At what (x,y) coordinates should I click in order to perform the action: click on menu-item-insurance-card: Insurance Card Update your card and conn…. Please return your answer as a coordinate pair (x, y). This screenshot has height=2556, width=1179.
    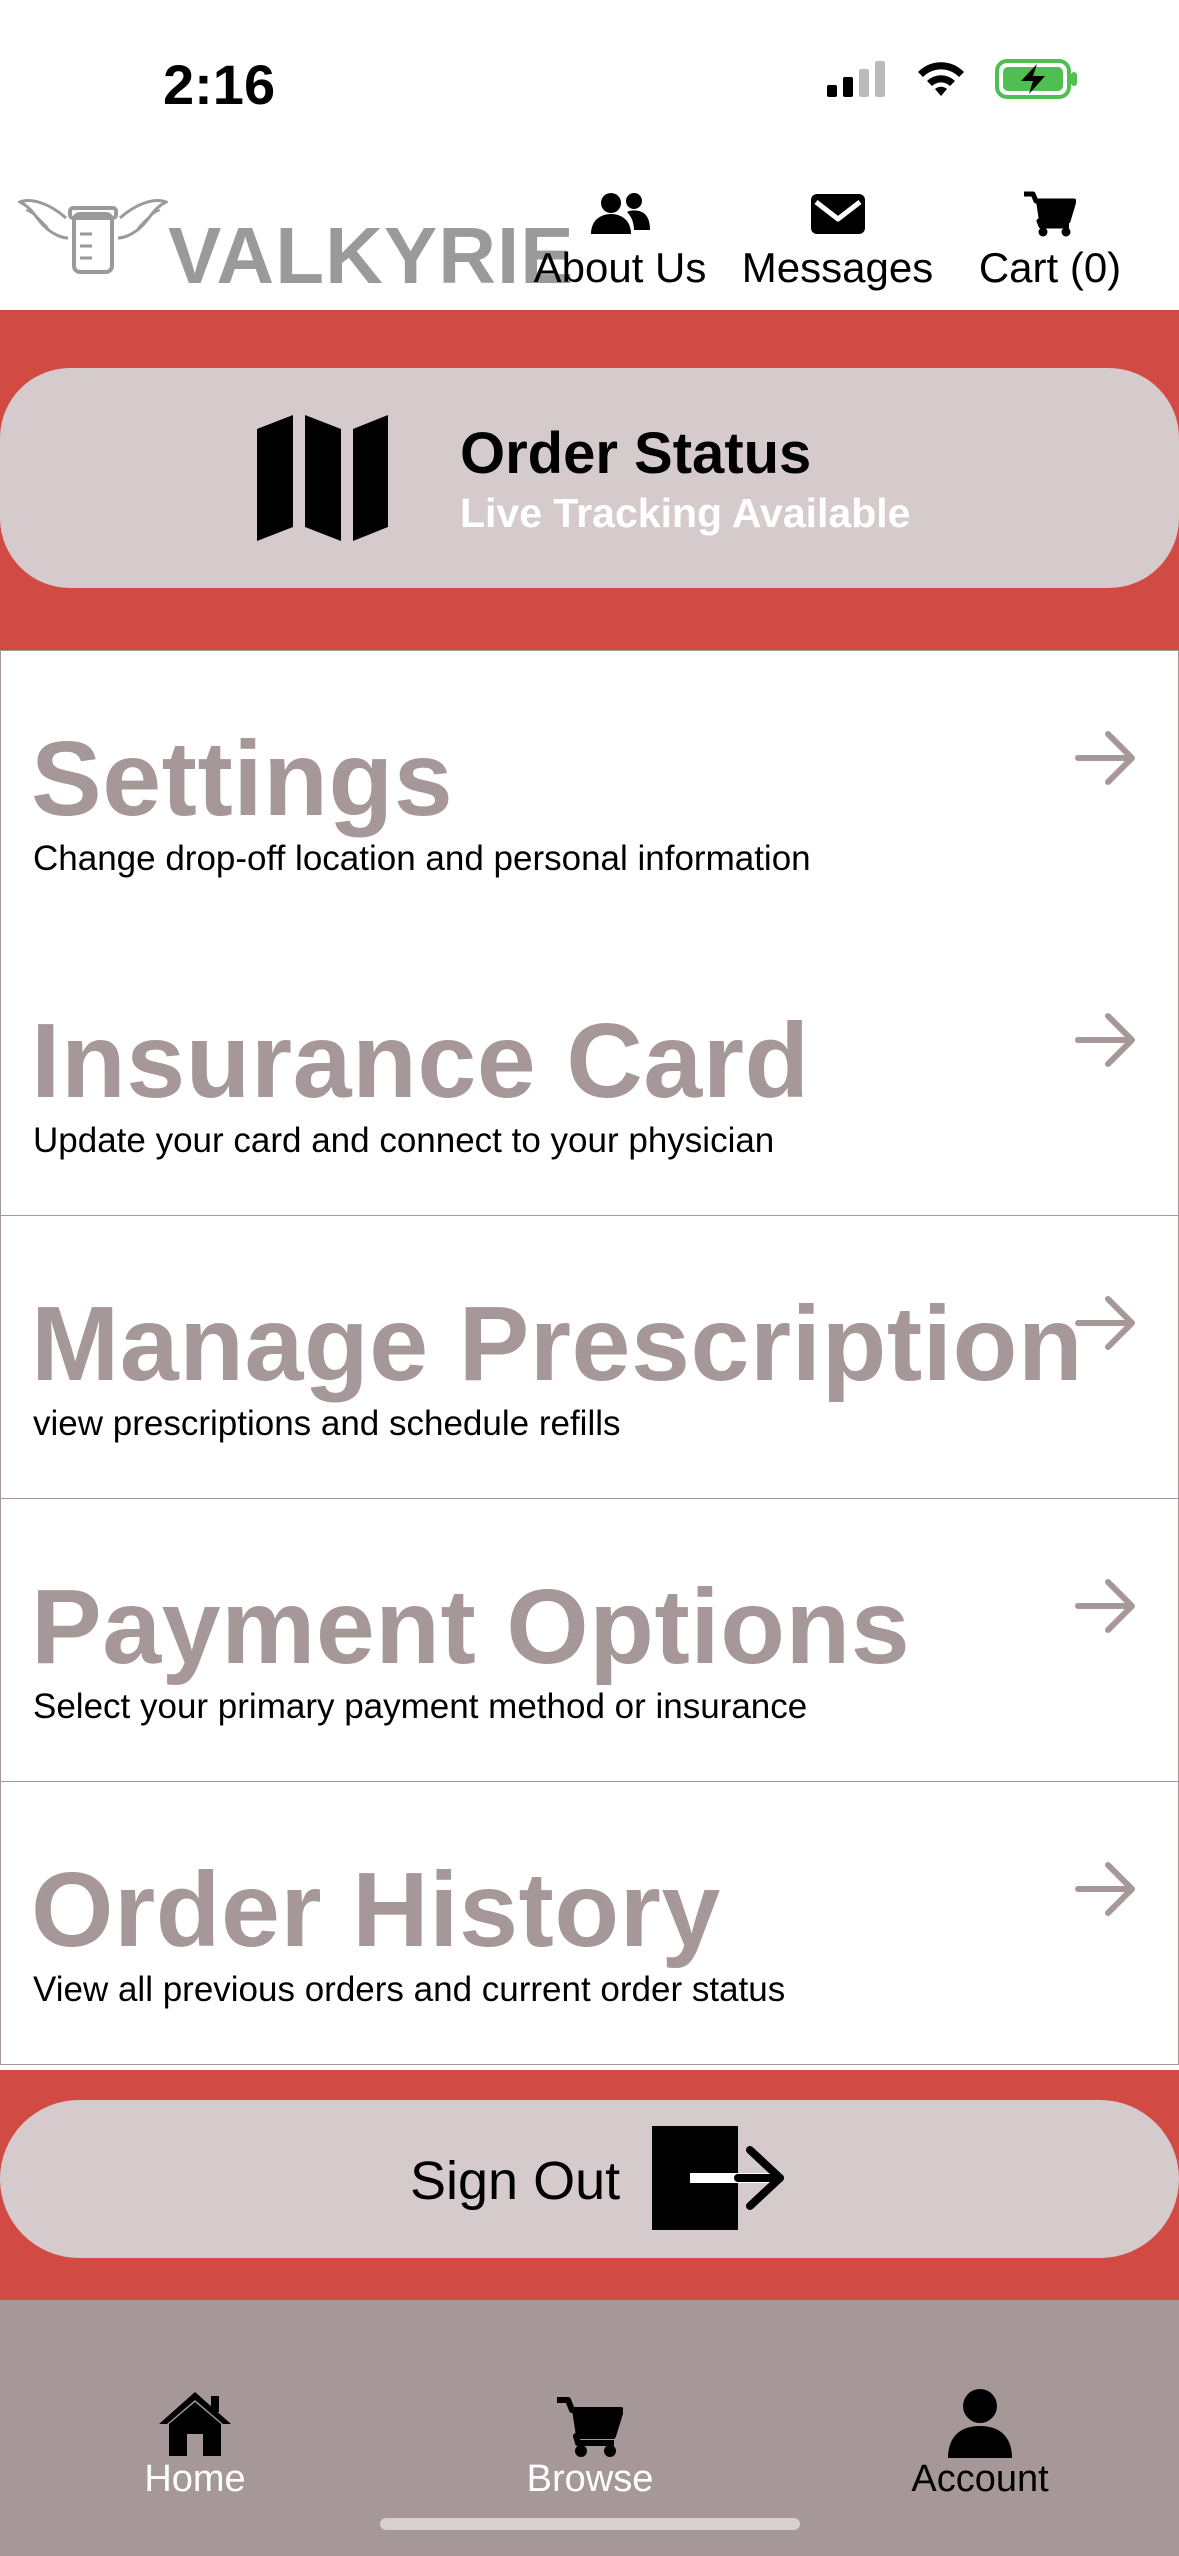
    Looking at the image, I should click on (589, 1074).